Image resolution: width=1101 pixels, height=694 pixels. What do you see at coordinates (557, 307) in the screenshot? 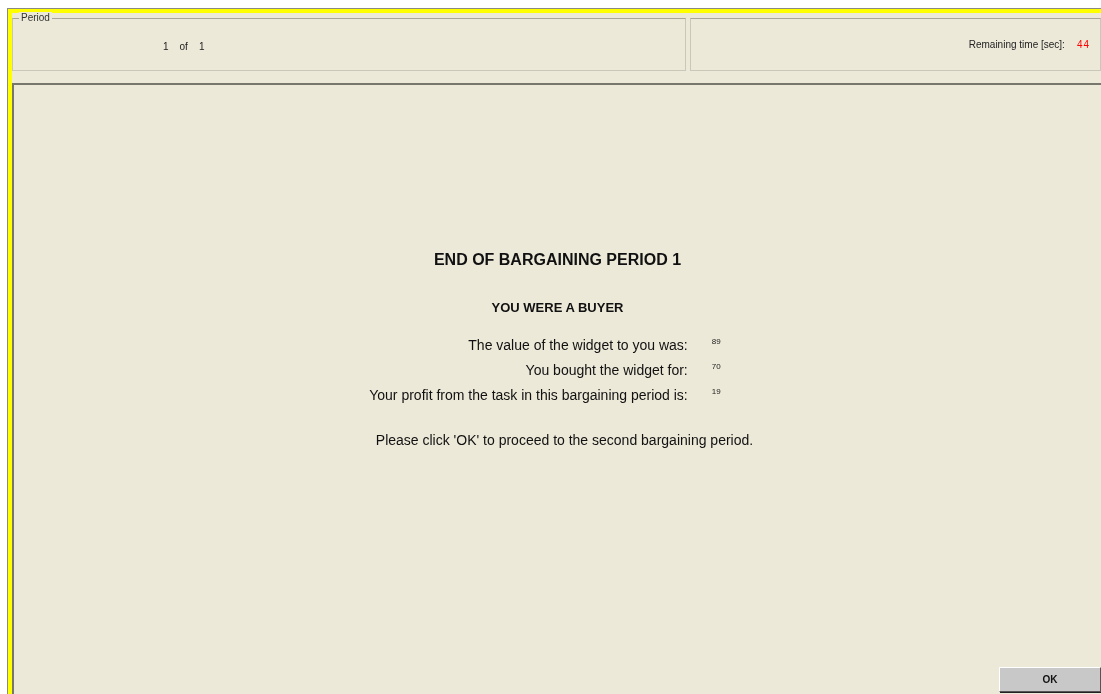
I see `role-text: YOU WERE A BUYER` at bounding box center [557, 307].